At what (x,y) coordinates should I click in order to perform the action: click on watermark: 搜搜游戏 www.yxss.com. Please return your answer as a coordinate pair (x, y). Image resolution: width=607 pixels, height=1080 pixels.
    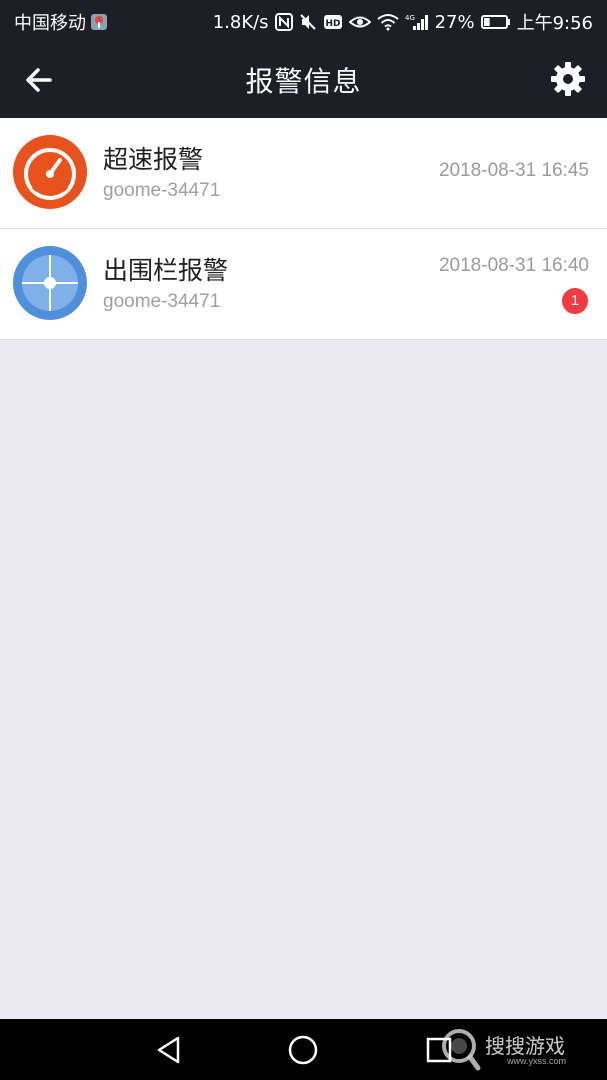
    Looking at the image, I should click on (519, 1049).